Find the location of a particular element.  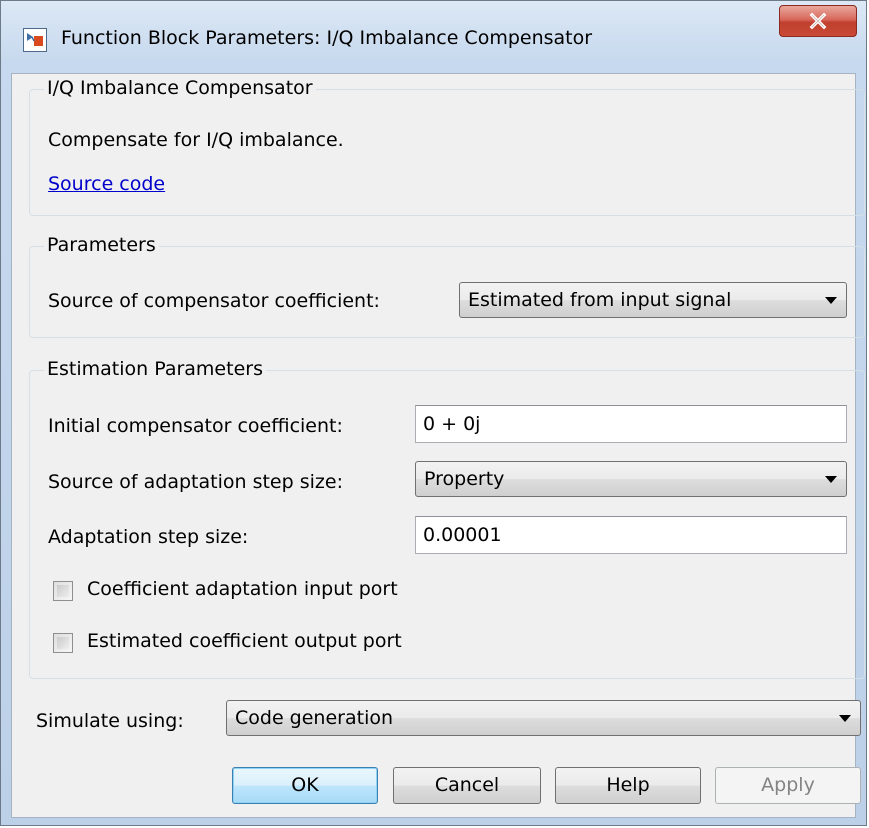

simulink-block-icon is located at coordinates (35, 40).